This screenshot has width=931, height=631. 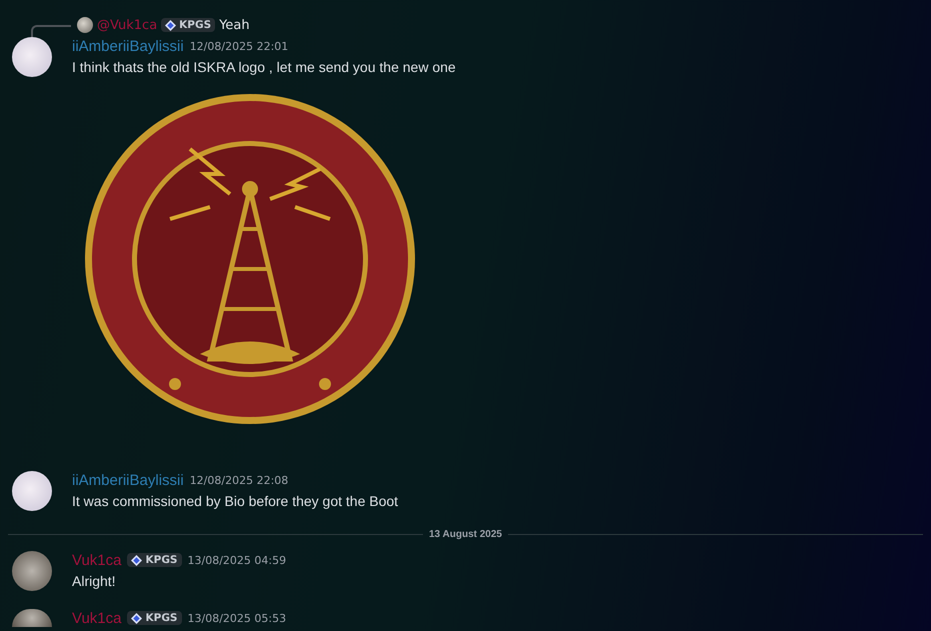 I want to click on date-divider: 13 August 2025, so click(x=465, y=534).